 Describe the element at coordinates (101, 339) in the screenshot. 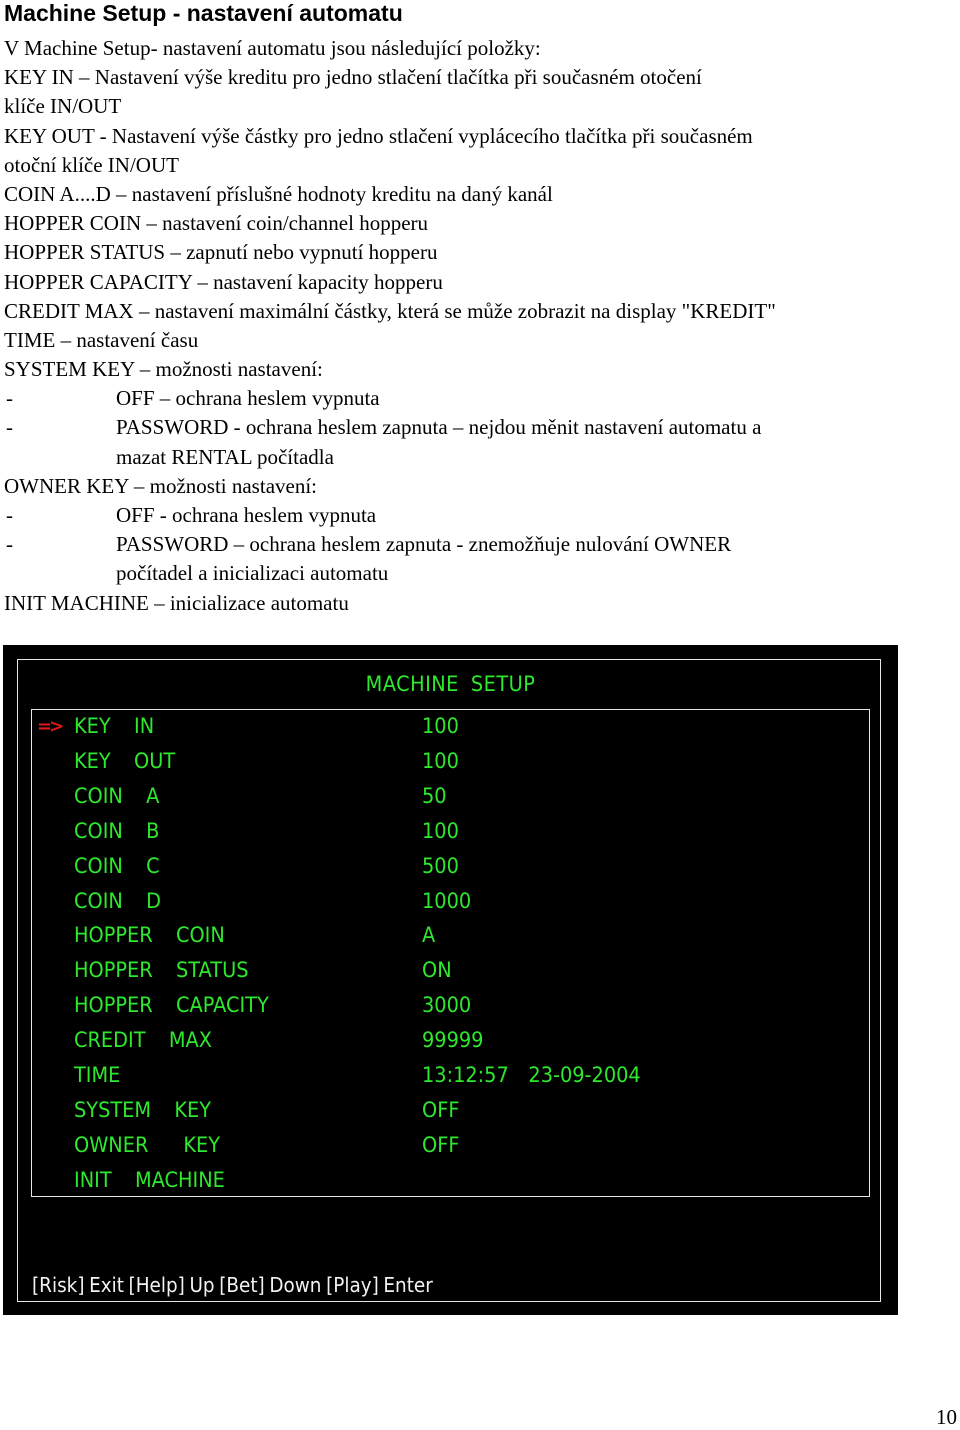

I see `description-line: TIME – nastavení času` at that location.